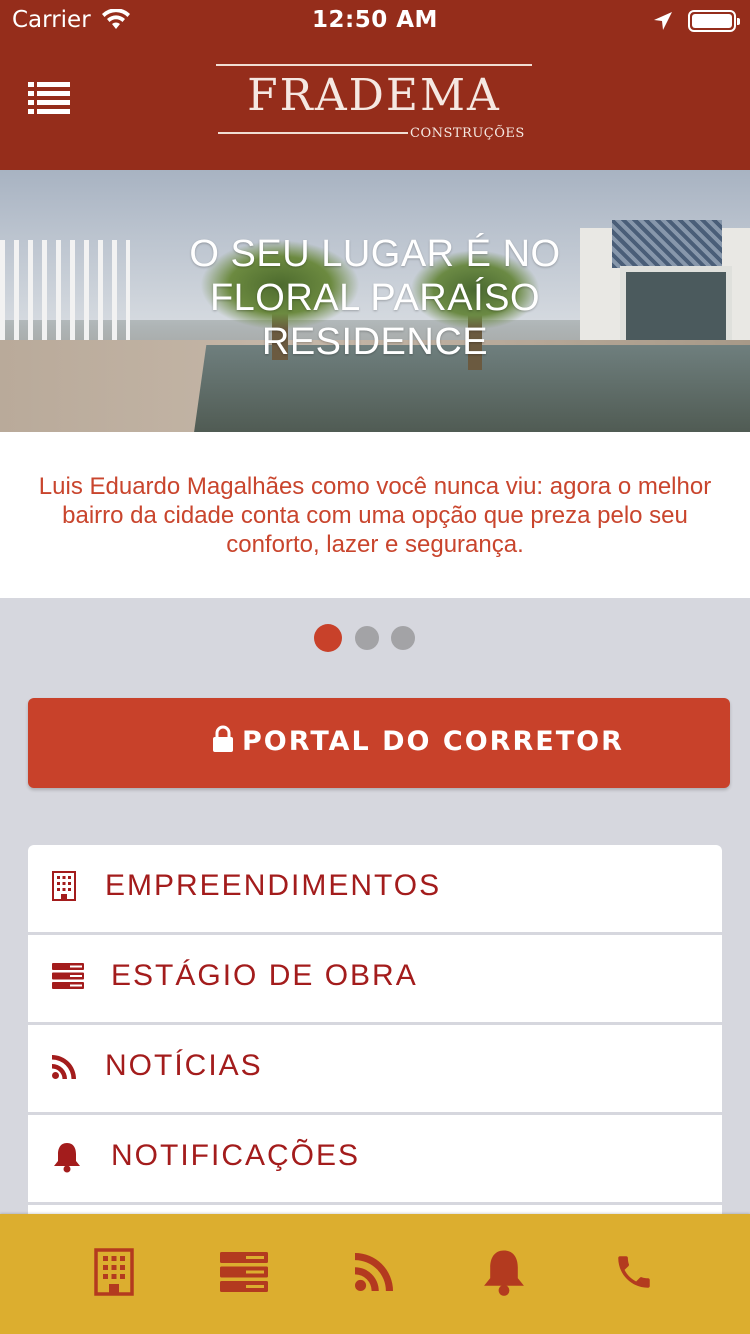 Image resolution: width=750 pixels, height=1334 pixels. I want to click on list-menu-icon, so click(49, 98).